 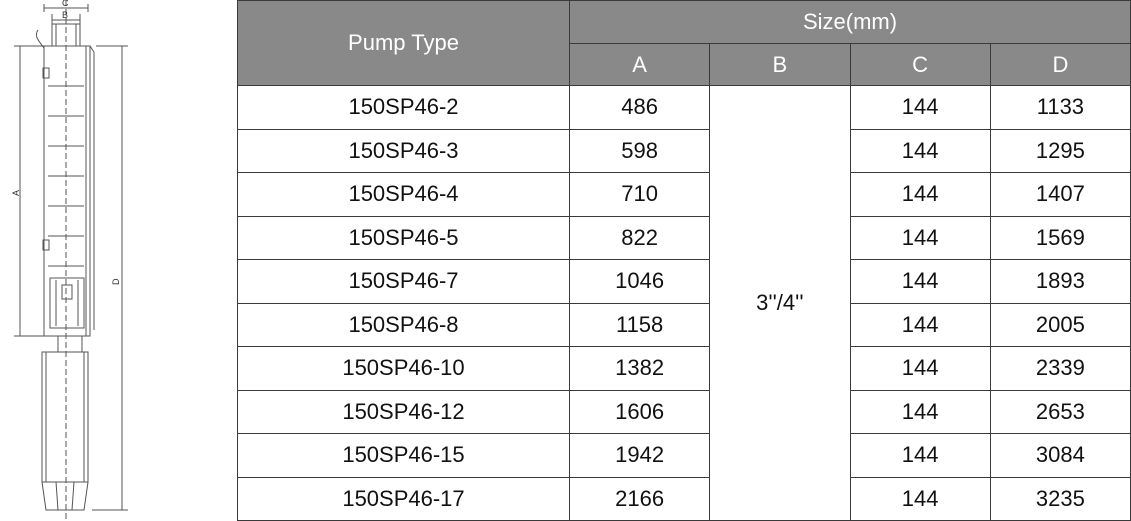 I want to click on cell-d: 2005, so click(x=1060, y=324).